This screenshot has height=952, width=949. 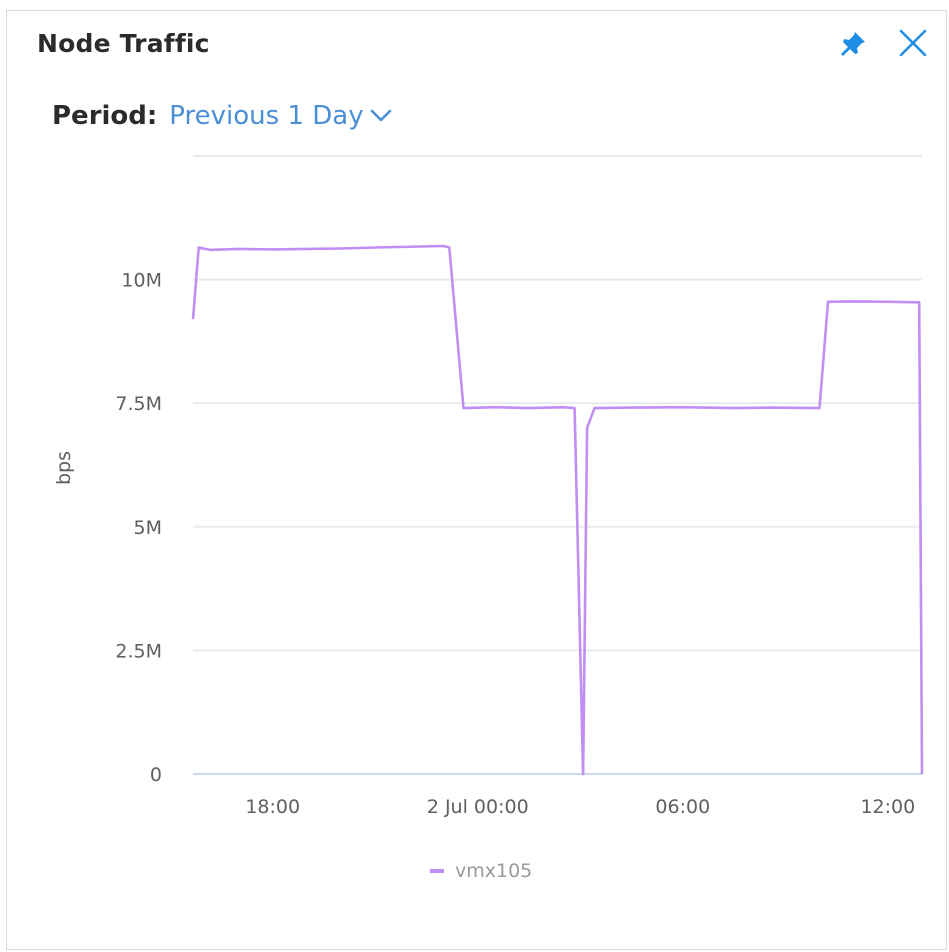 What do you see at coordinates (138, 651) in the screenshot?
I see `y-tick-label: 2.5M` at bounding box center [138, 651].